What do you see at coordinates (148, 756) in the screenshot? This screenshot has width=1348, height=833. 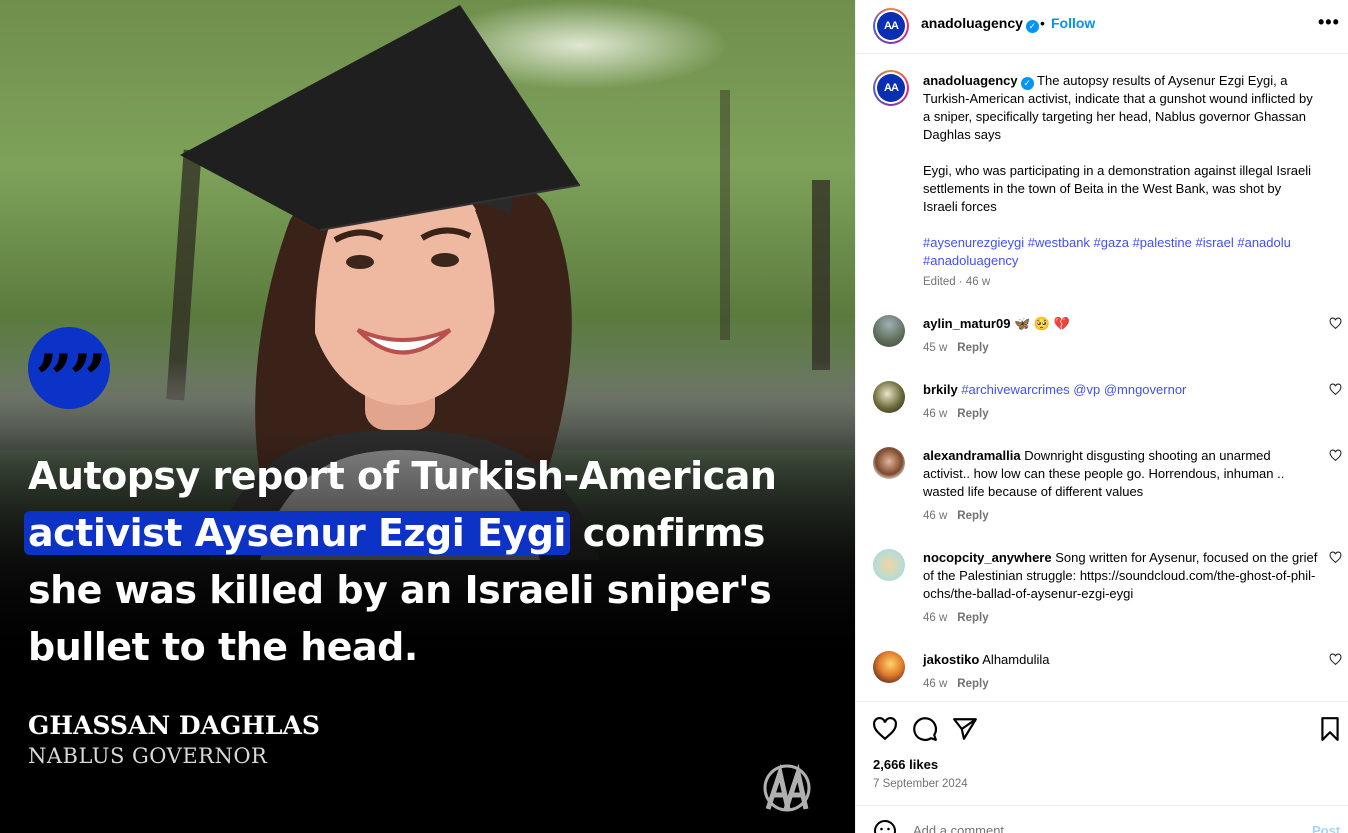 I see `speaker-role: NABLUS GOVERNOR` at bounding box center [148, 756].